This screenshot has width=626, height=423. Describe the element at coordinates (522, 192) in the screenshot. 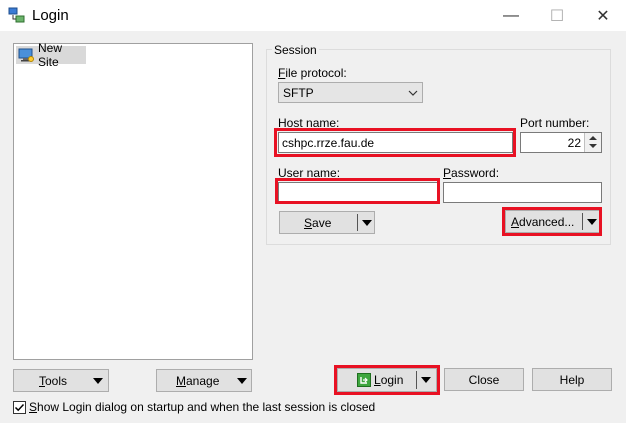

I see `password-input` at that location.